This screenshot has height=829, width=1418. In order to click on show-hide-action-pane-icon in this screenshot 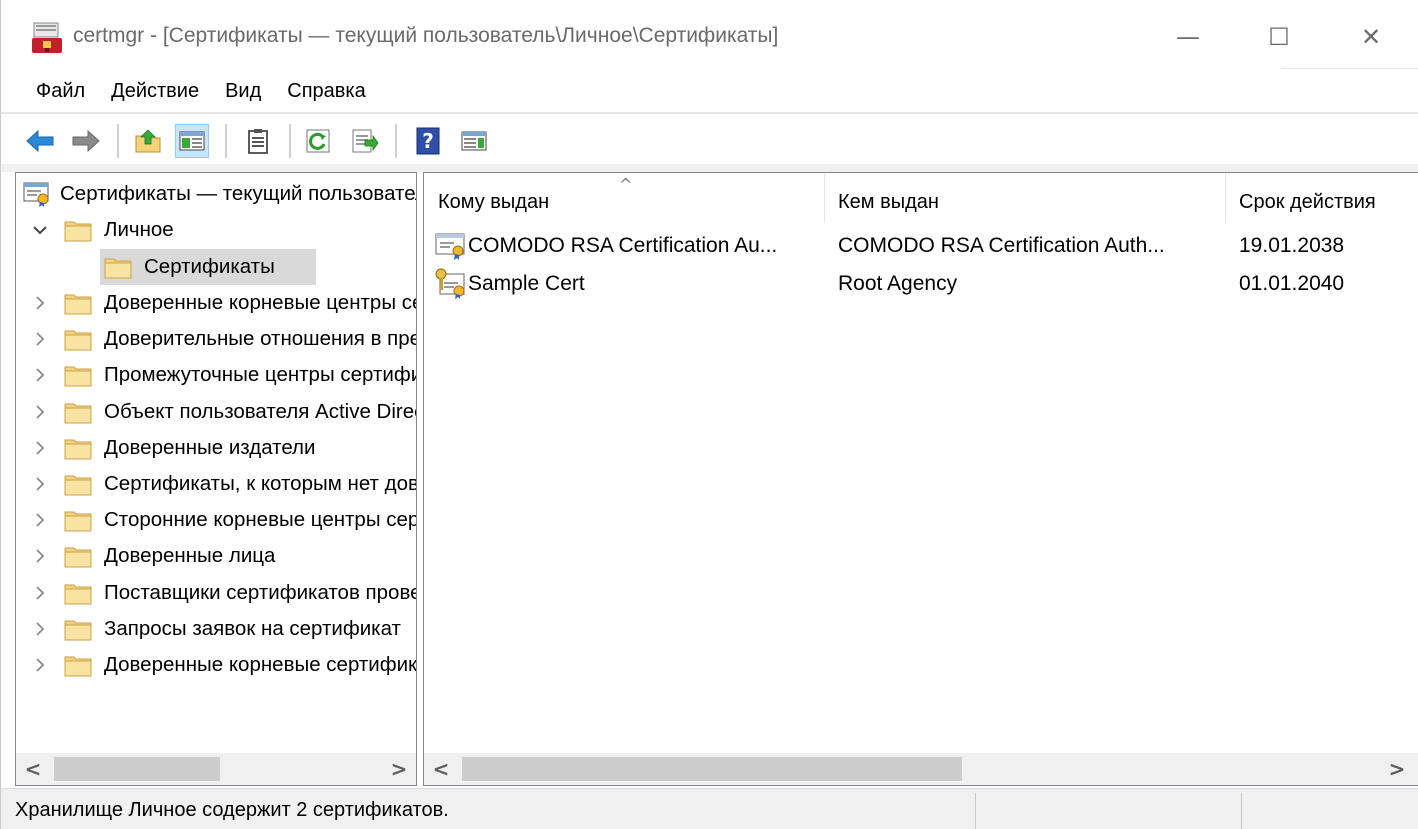, I will do `click(474, 141)`.